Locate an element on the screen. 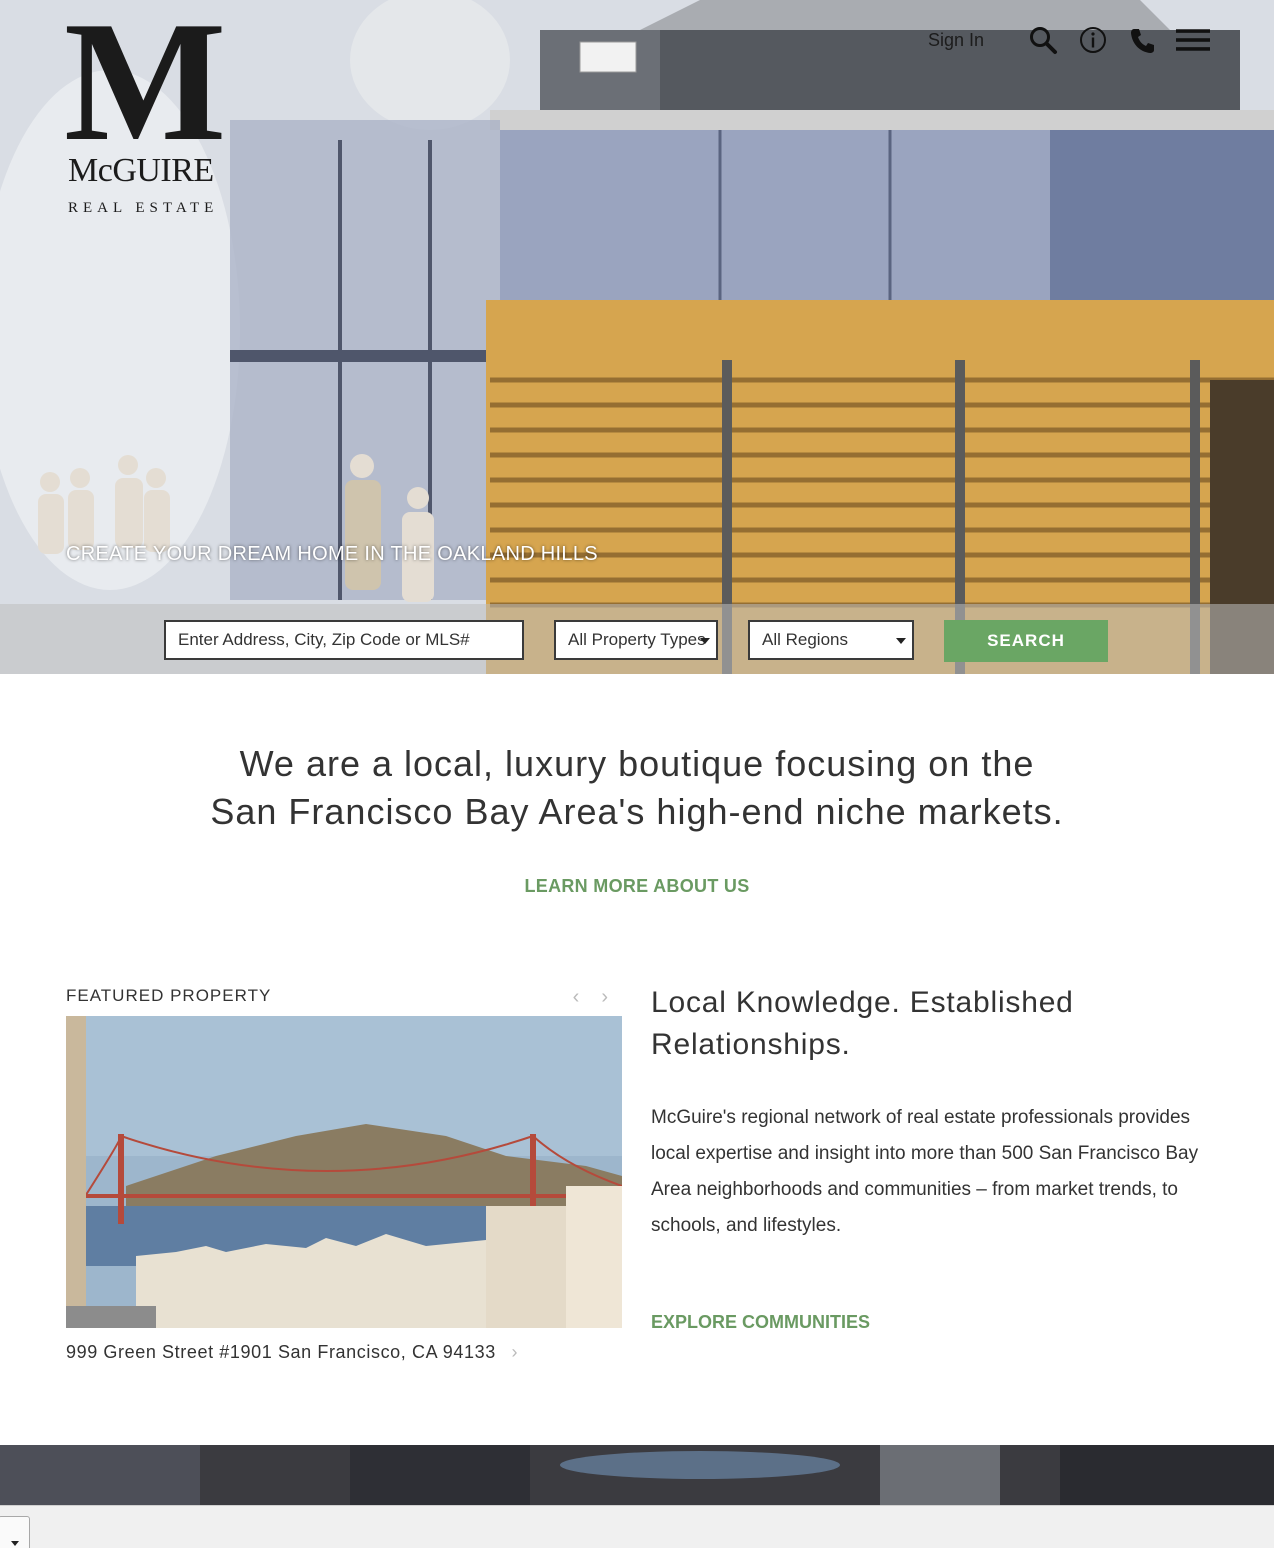 This screenshot has width=1274, height=1548. carousel-prev-button: ‹ is located at coordinates (576, 997).